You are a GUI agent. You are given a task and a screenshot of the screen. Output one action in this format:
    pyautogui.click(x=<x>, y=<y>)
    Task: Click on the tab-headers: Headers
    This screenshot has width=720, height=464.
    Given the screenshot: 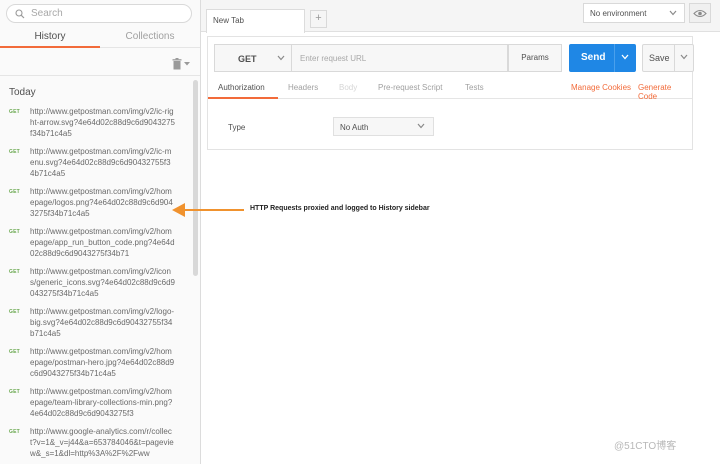 What is the action you would take?
    pyautogui.click(x=303, y=87)
    